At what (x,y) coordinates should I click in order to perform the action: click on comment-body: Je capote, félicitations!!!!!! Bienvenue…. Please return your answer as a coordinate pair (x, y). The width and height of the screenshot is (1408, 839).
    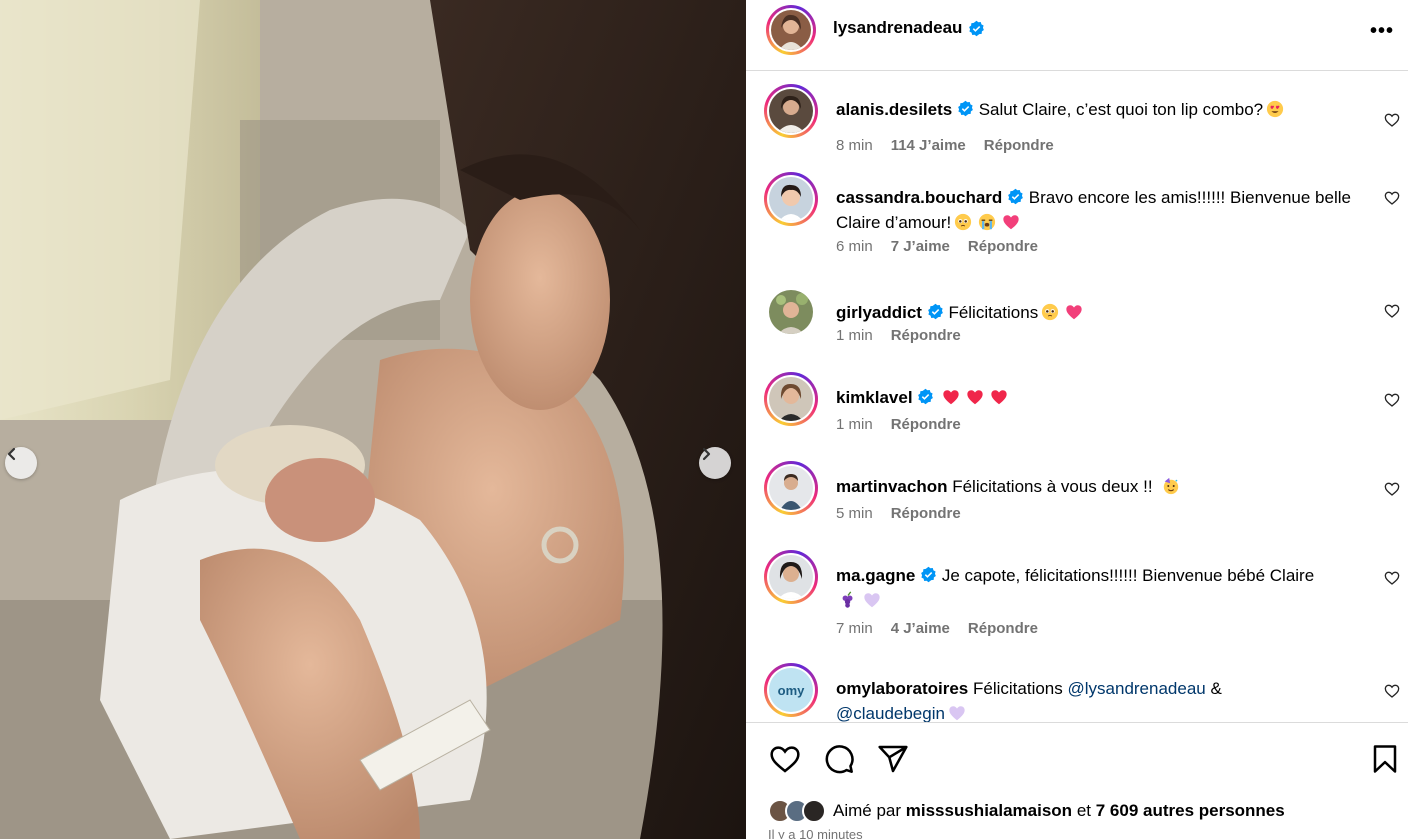
    Looking at the image, I should click on (1128, 575).